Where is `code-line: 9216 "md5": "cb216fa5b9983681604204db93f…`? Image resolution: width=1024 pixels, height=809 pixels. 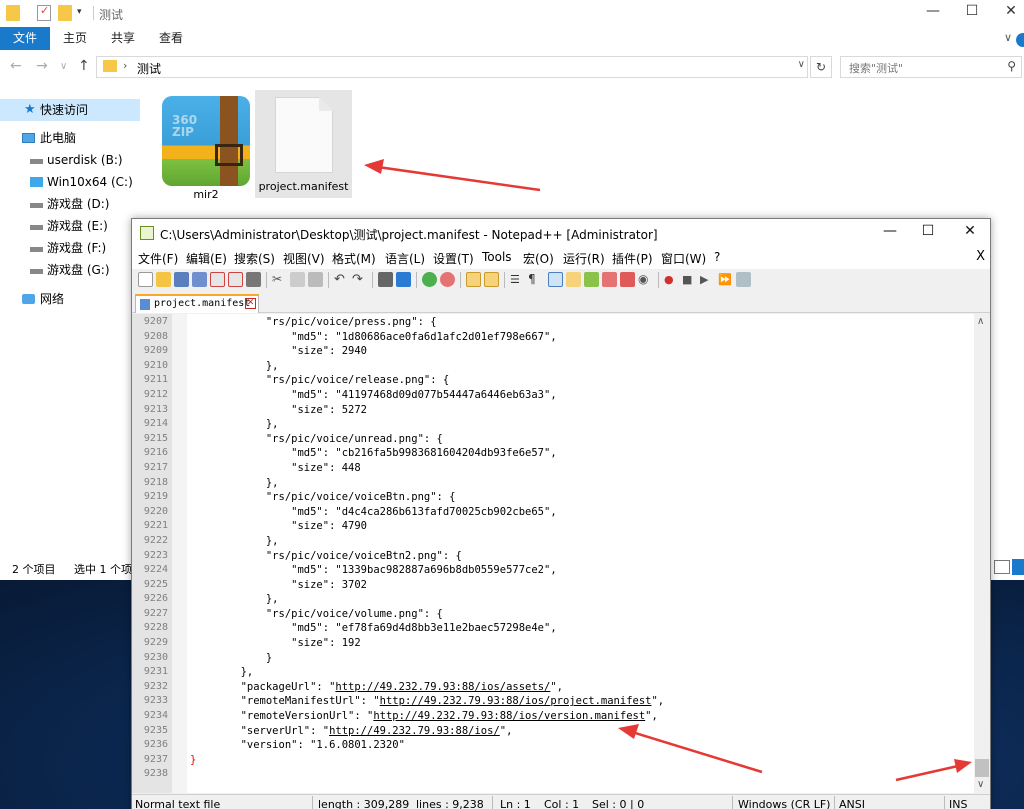
code-line: 9216 "md5": "cb216fa5b9983681604204db93f… is located at coordinates (553, 453).